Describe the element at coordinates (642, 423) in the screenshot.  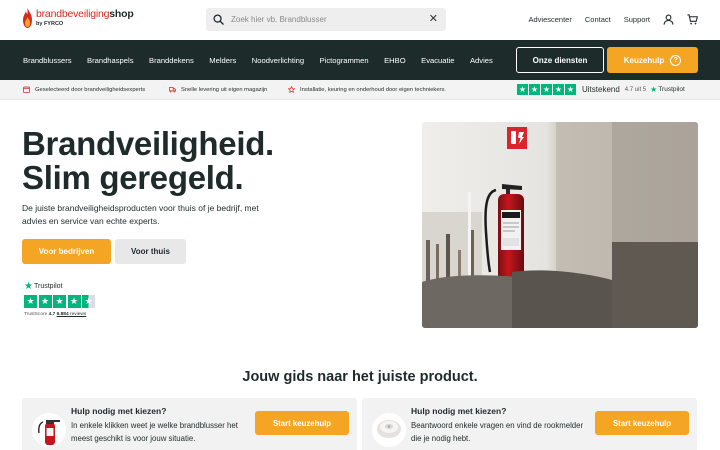
I see `start-keuzehulp-smoke-detector-button: Start keuzehulp` at that location.